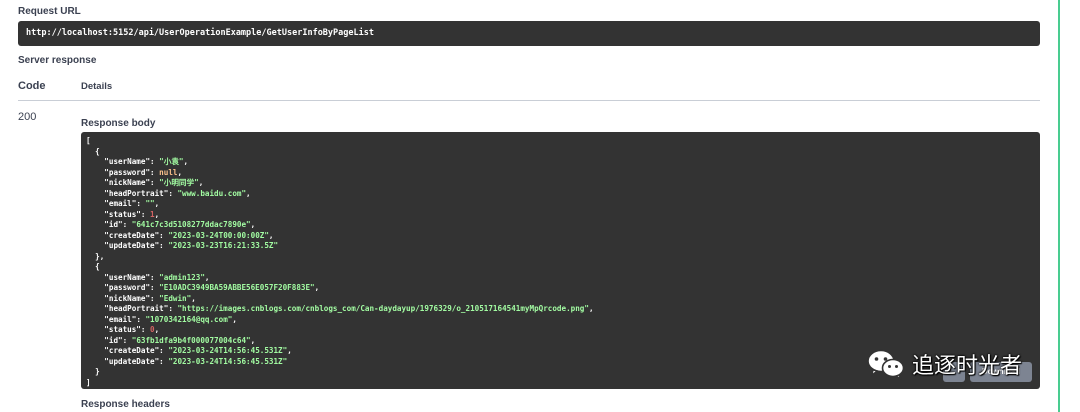  What do you see at coordinates (132, 361) in the screenshot?
I see `code-token: "updateDate"` at bounding box center [132, 361].